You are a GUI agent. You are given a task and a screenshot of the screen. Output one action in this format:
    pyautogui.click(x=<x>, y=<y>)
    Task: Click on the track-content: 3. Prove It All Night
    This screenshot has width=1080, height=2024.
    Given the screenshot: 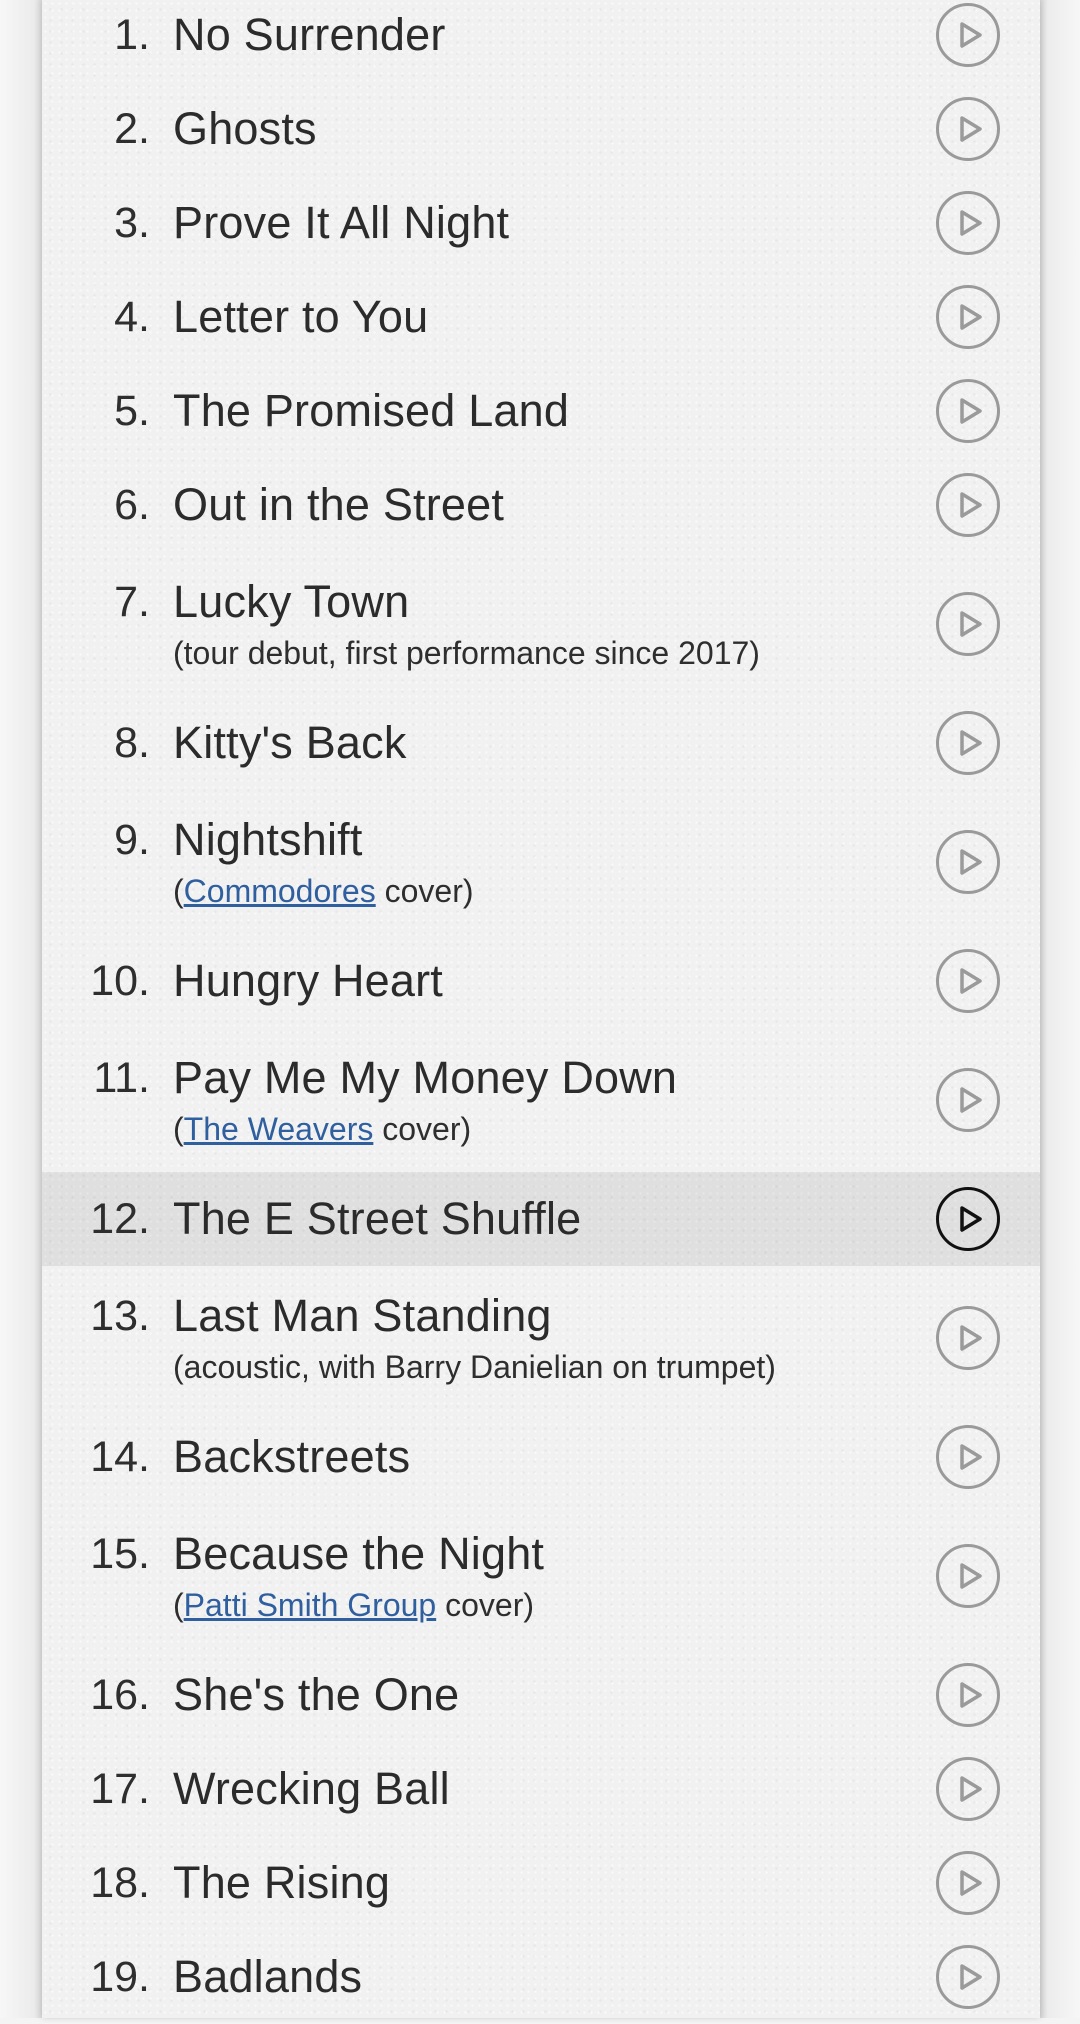 What is the action you would take?
    pyautogui.click(x=541, y=223)
    